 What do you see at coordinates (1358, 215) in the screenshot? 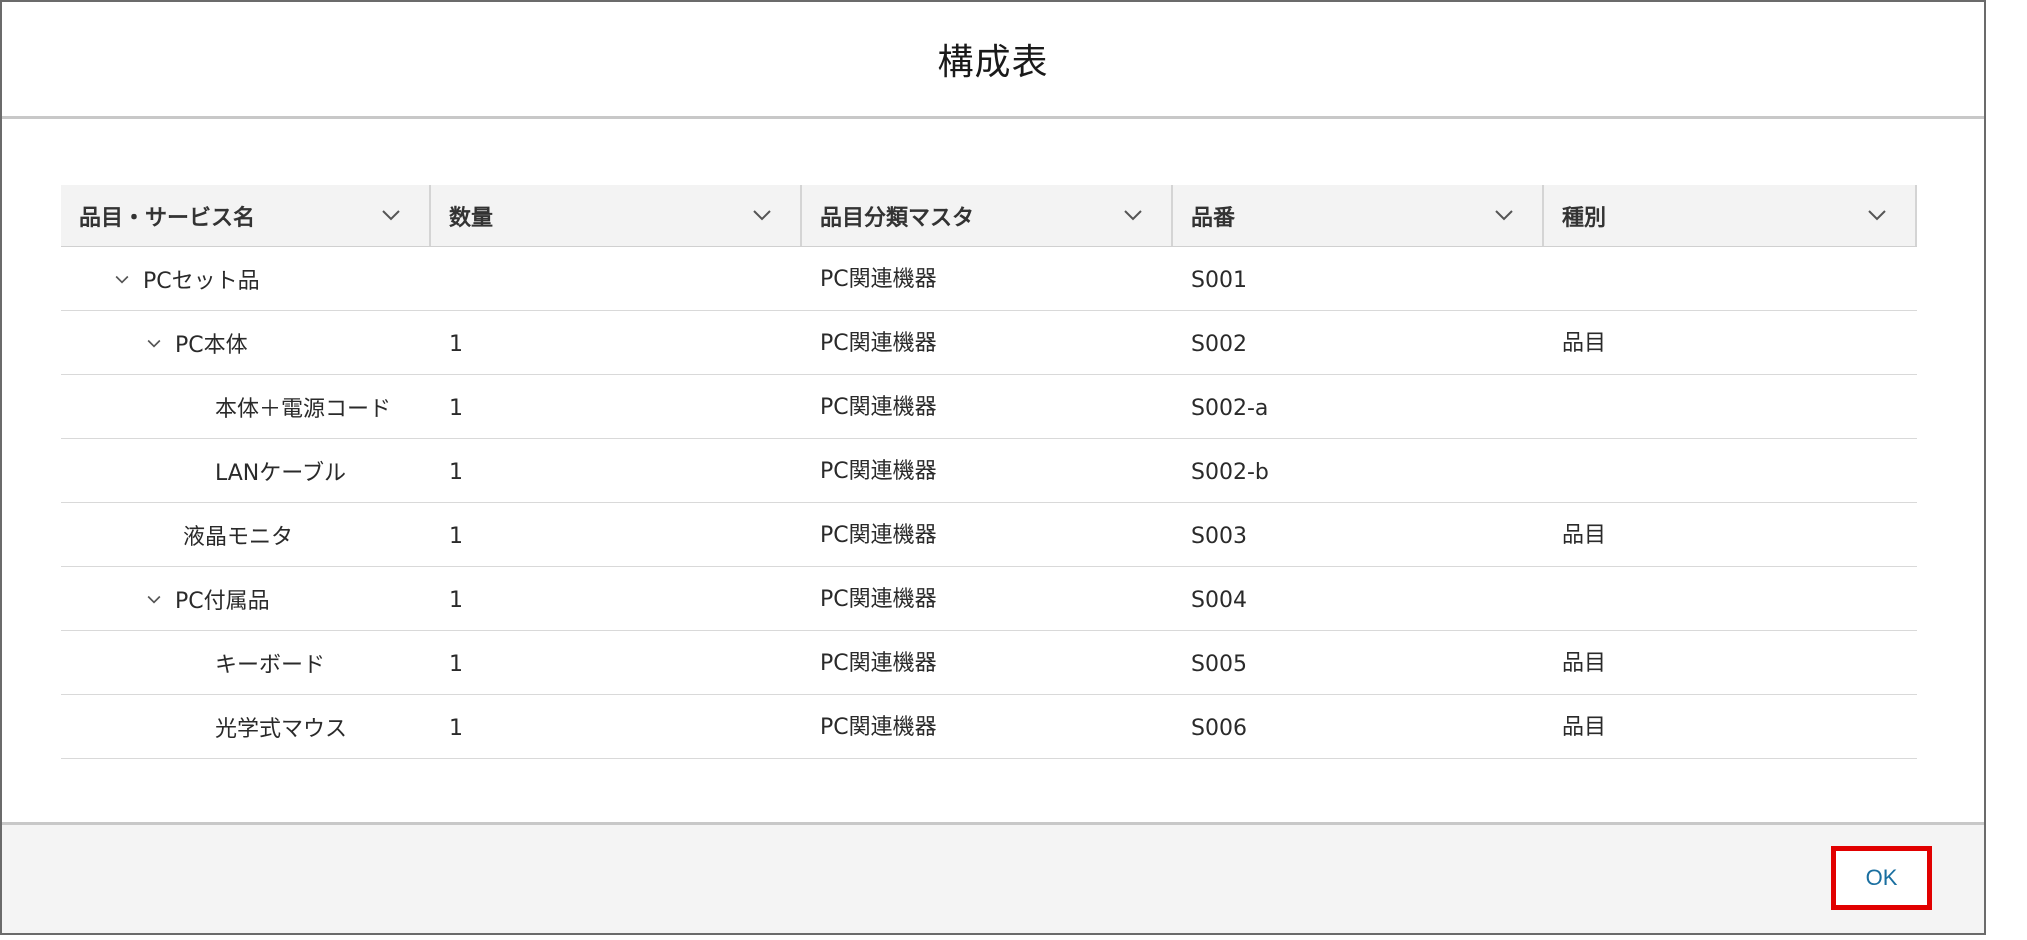
I see `column-header-part-number: 品番` at bounding box center [1358, 215].